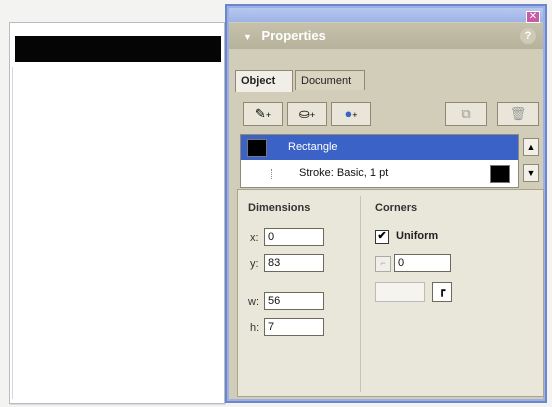 Image resolution: width=552 pixels, height=407 pixels. What do you see at coordinates (344, 173) in the screenshot?
I see `list-item-label: Stroke: Basic, 1 pt` at bounding box center [344, 173].